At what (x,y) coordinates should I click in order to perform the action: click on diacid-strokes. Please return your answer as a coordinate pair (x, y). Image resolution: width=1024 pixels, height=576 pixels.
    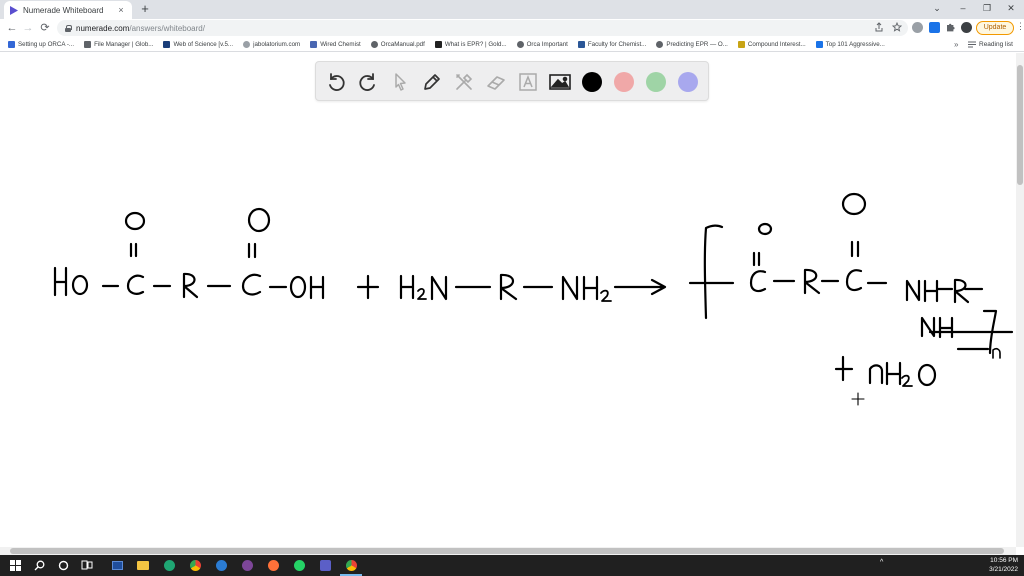
    Looking at the image, I should click on (189, 253).